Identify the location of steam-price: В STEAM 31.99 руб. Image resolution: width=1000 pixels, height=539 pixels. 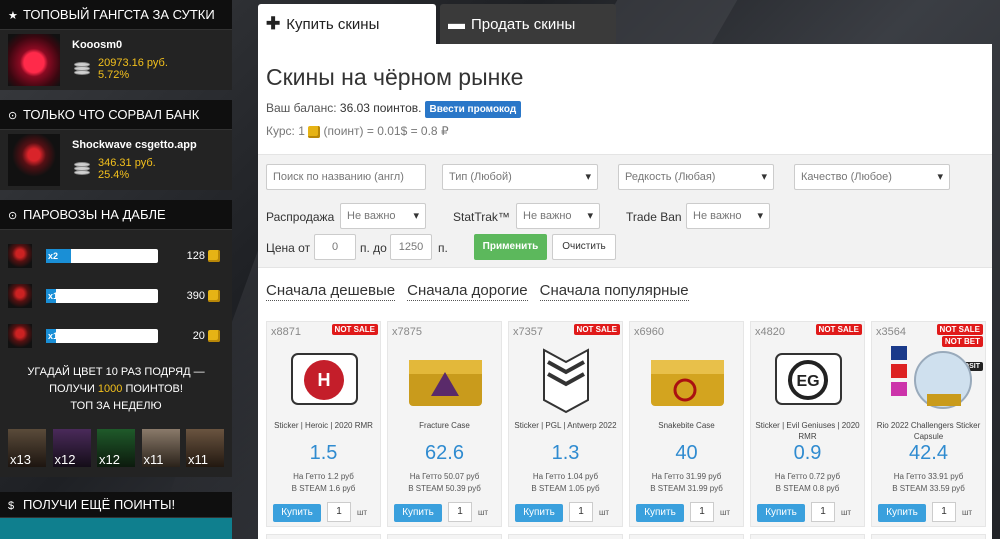
(686, 488).